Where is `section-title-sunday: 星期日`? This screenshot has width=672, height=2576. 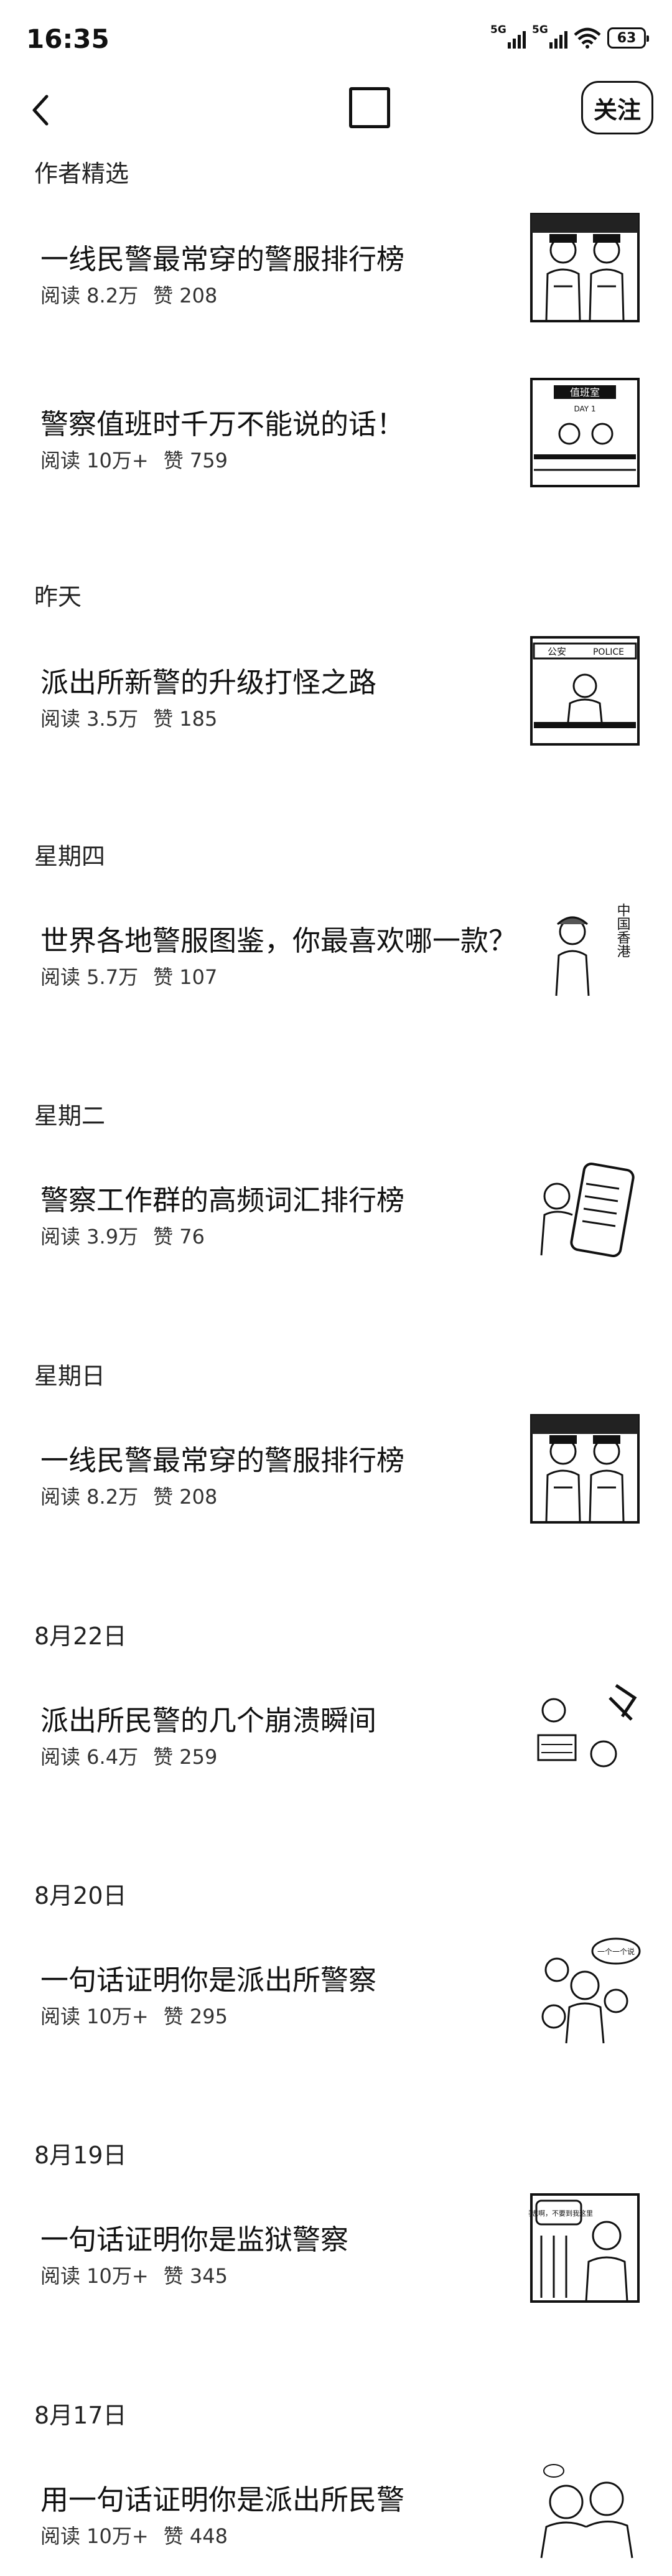 section-title-sunday: 星期日 is located at coordinates (70, 1376).